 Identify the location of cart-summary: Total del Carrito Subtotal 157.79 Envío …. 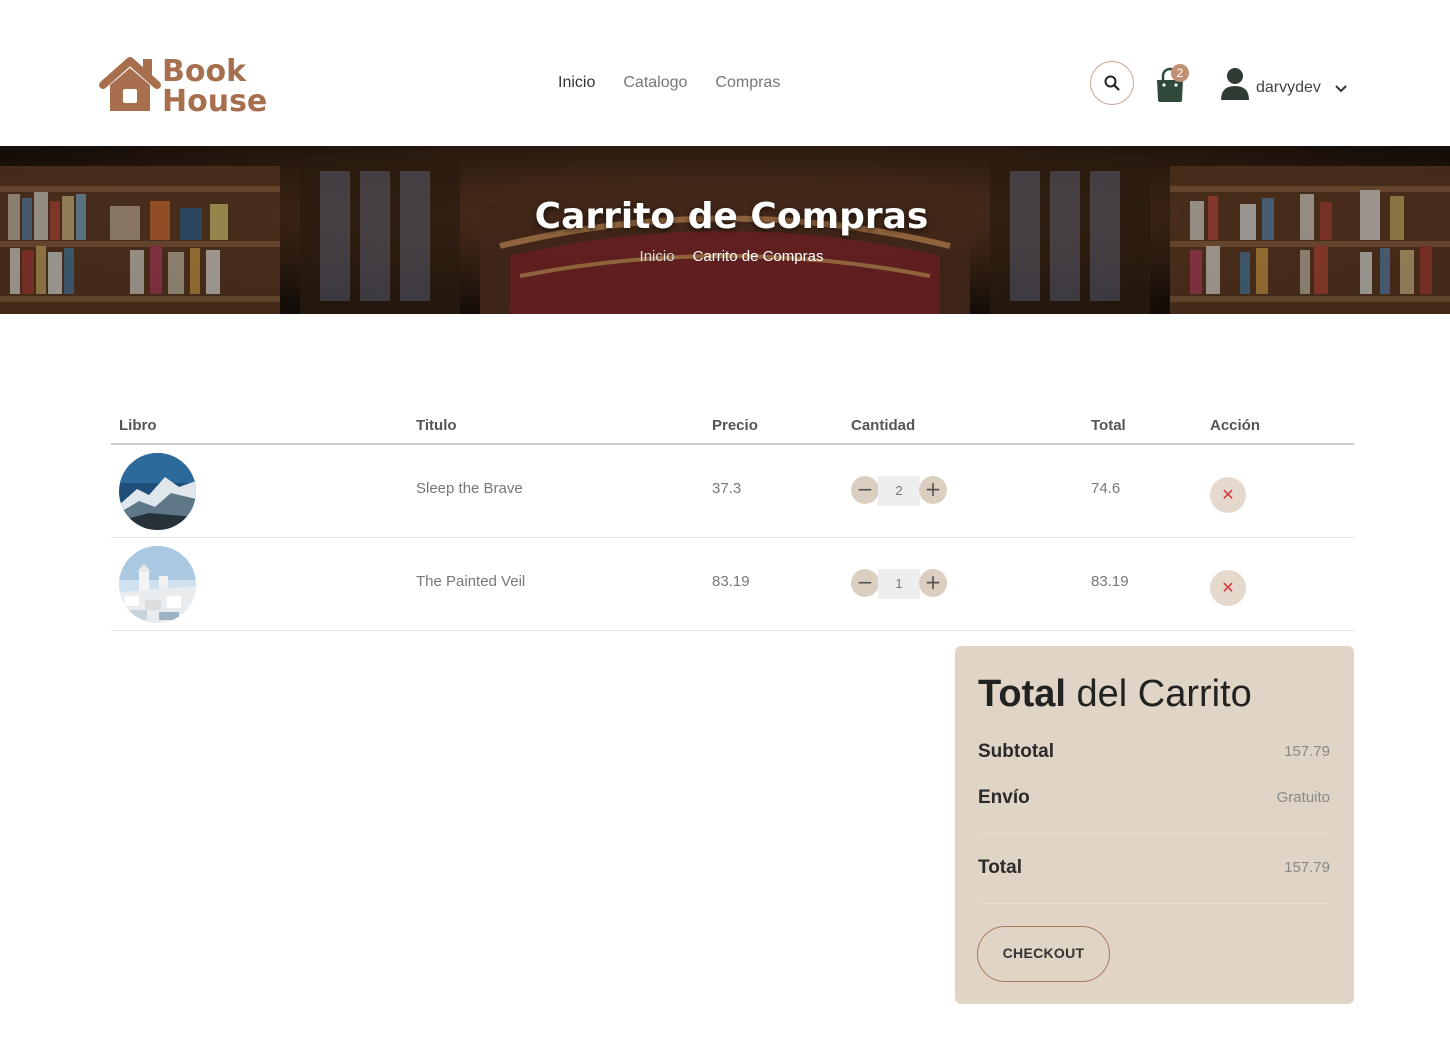
(1154, 825).